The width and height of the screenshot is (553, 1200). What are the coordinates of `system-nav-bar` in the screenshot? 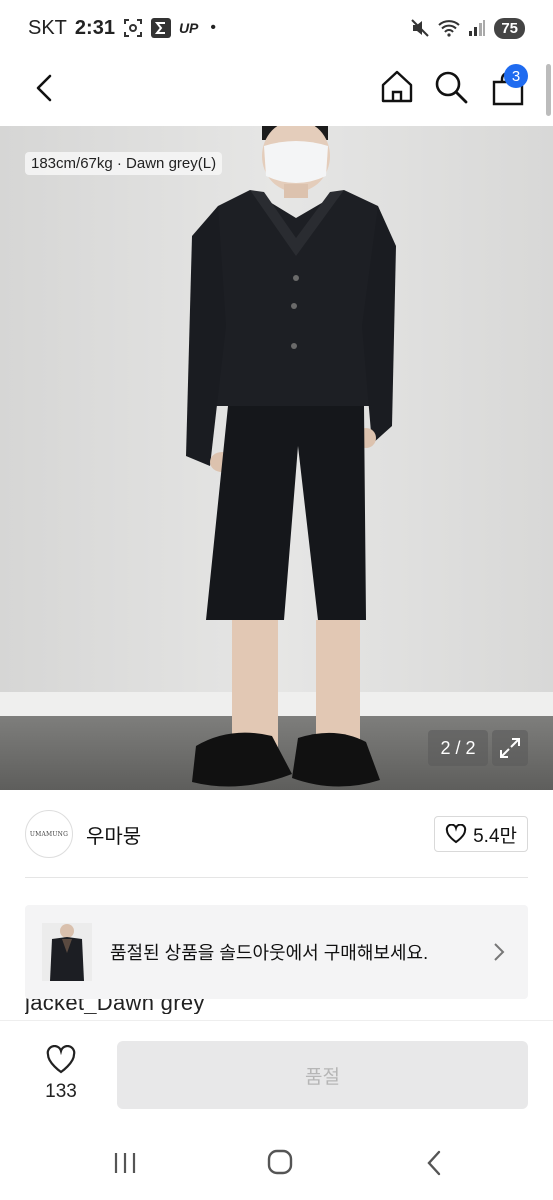 It's located at (276, 1163).